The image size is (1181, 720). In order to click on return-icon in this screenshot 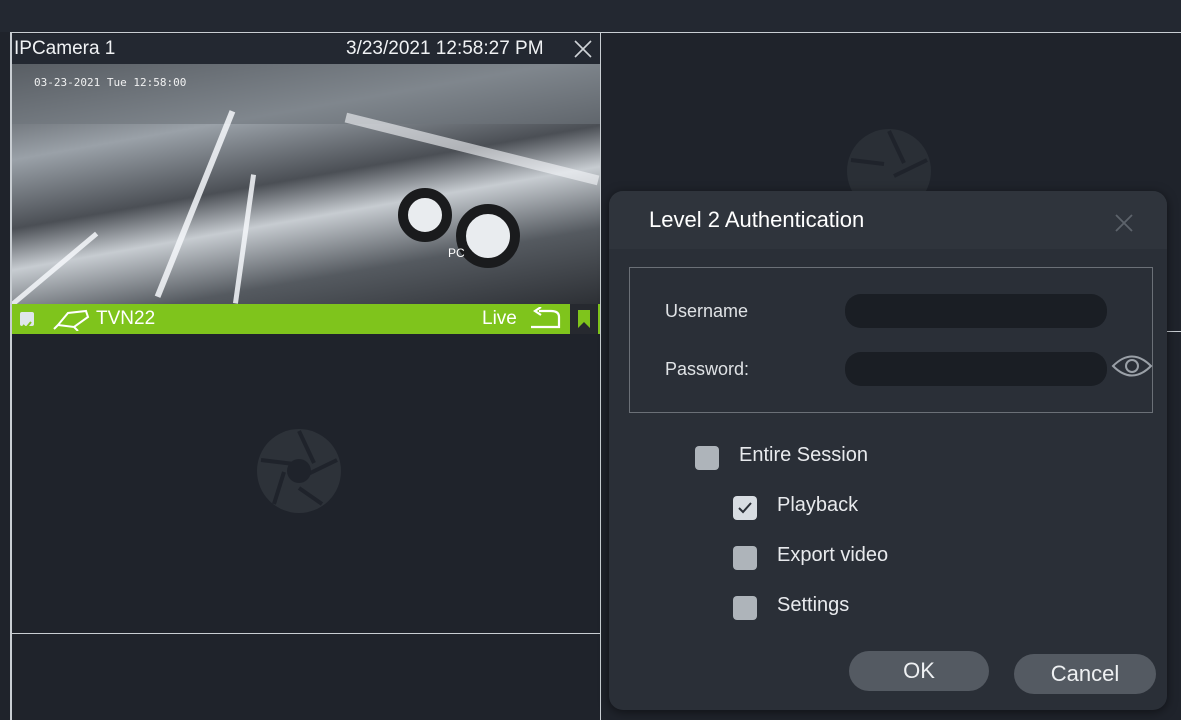, I will do `click(545, 319)`.